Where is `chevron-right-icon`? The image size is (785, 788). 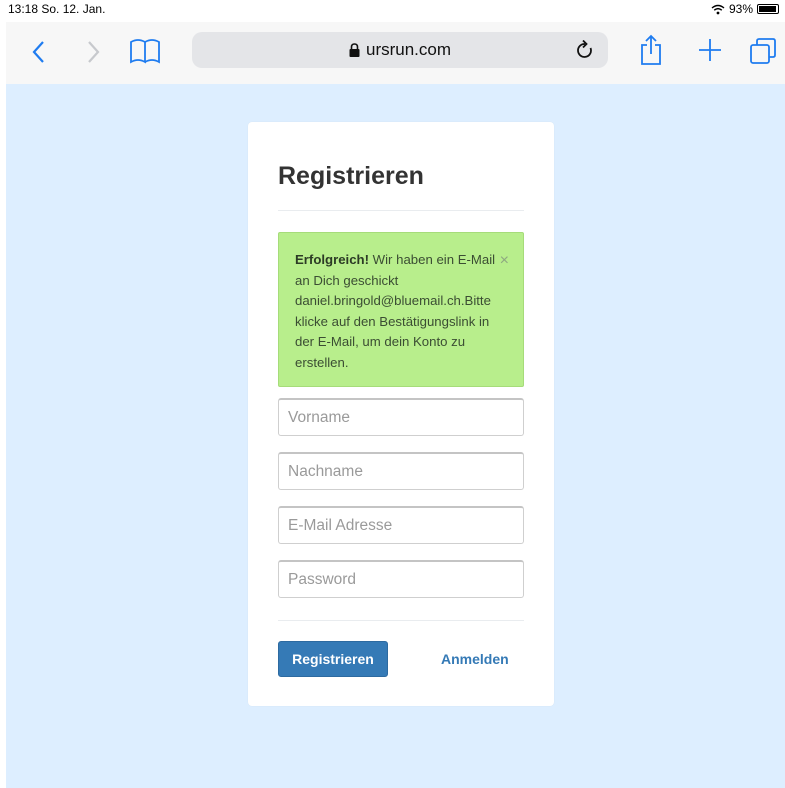 chevron-right-icon is located at coordinates (94, 52).